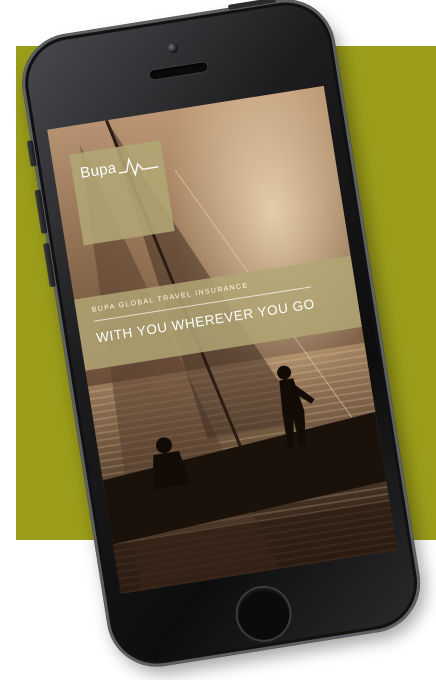  Describe the element at coordinates (98, 170) in the screenshot. I see `bupa-logo-text: Bupa` at that location.